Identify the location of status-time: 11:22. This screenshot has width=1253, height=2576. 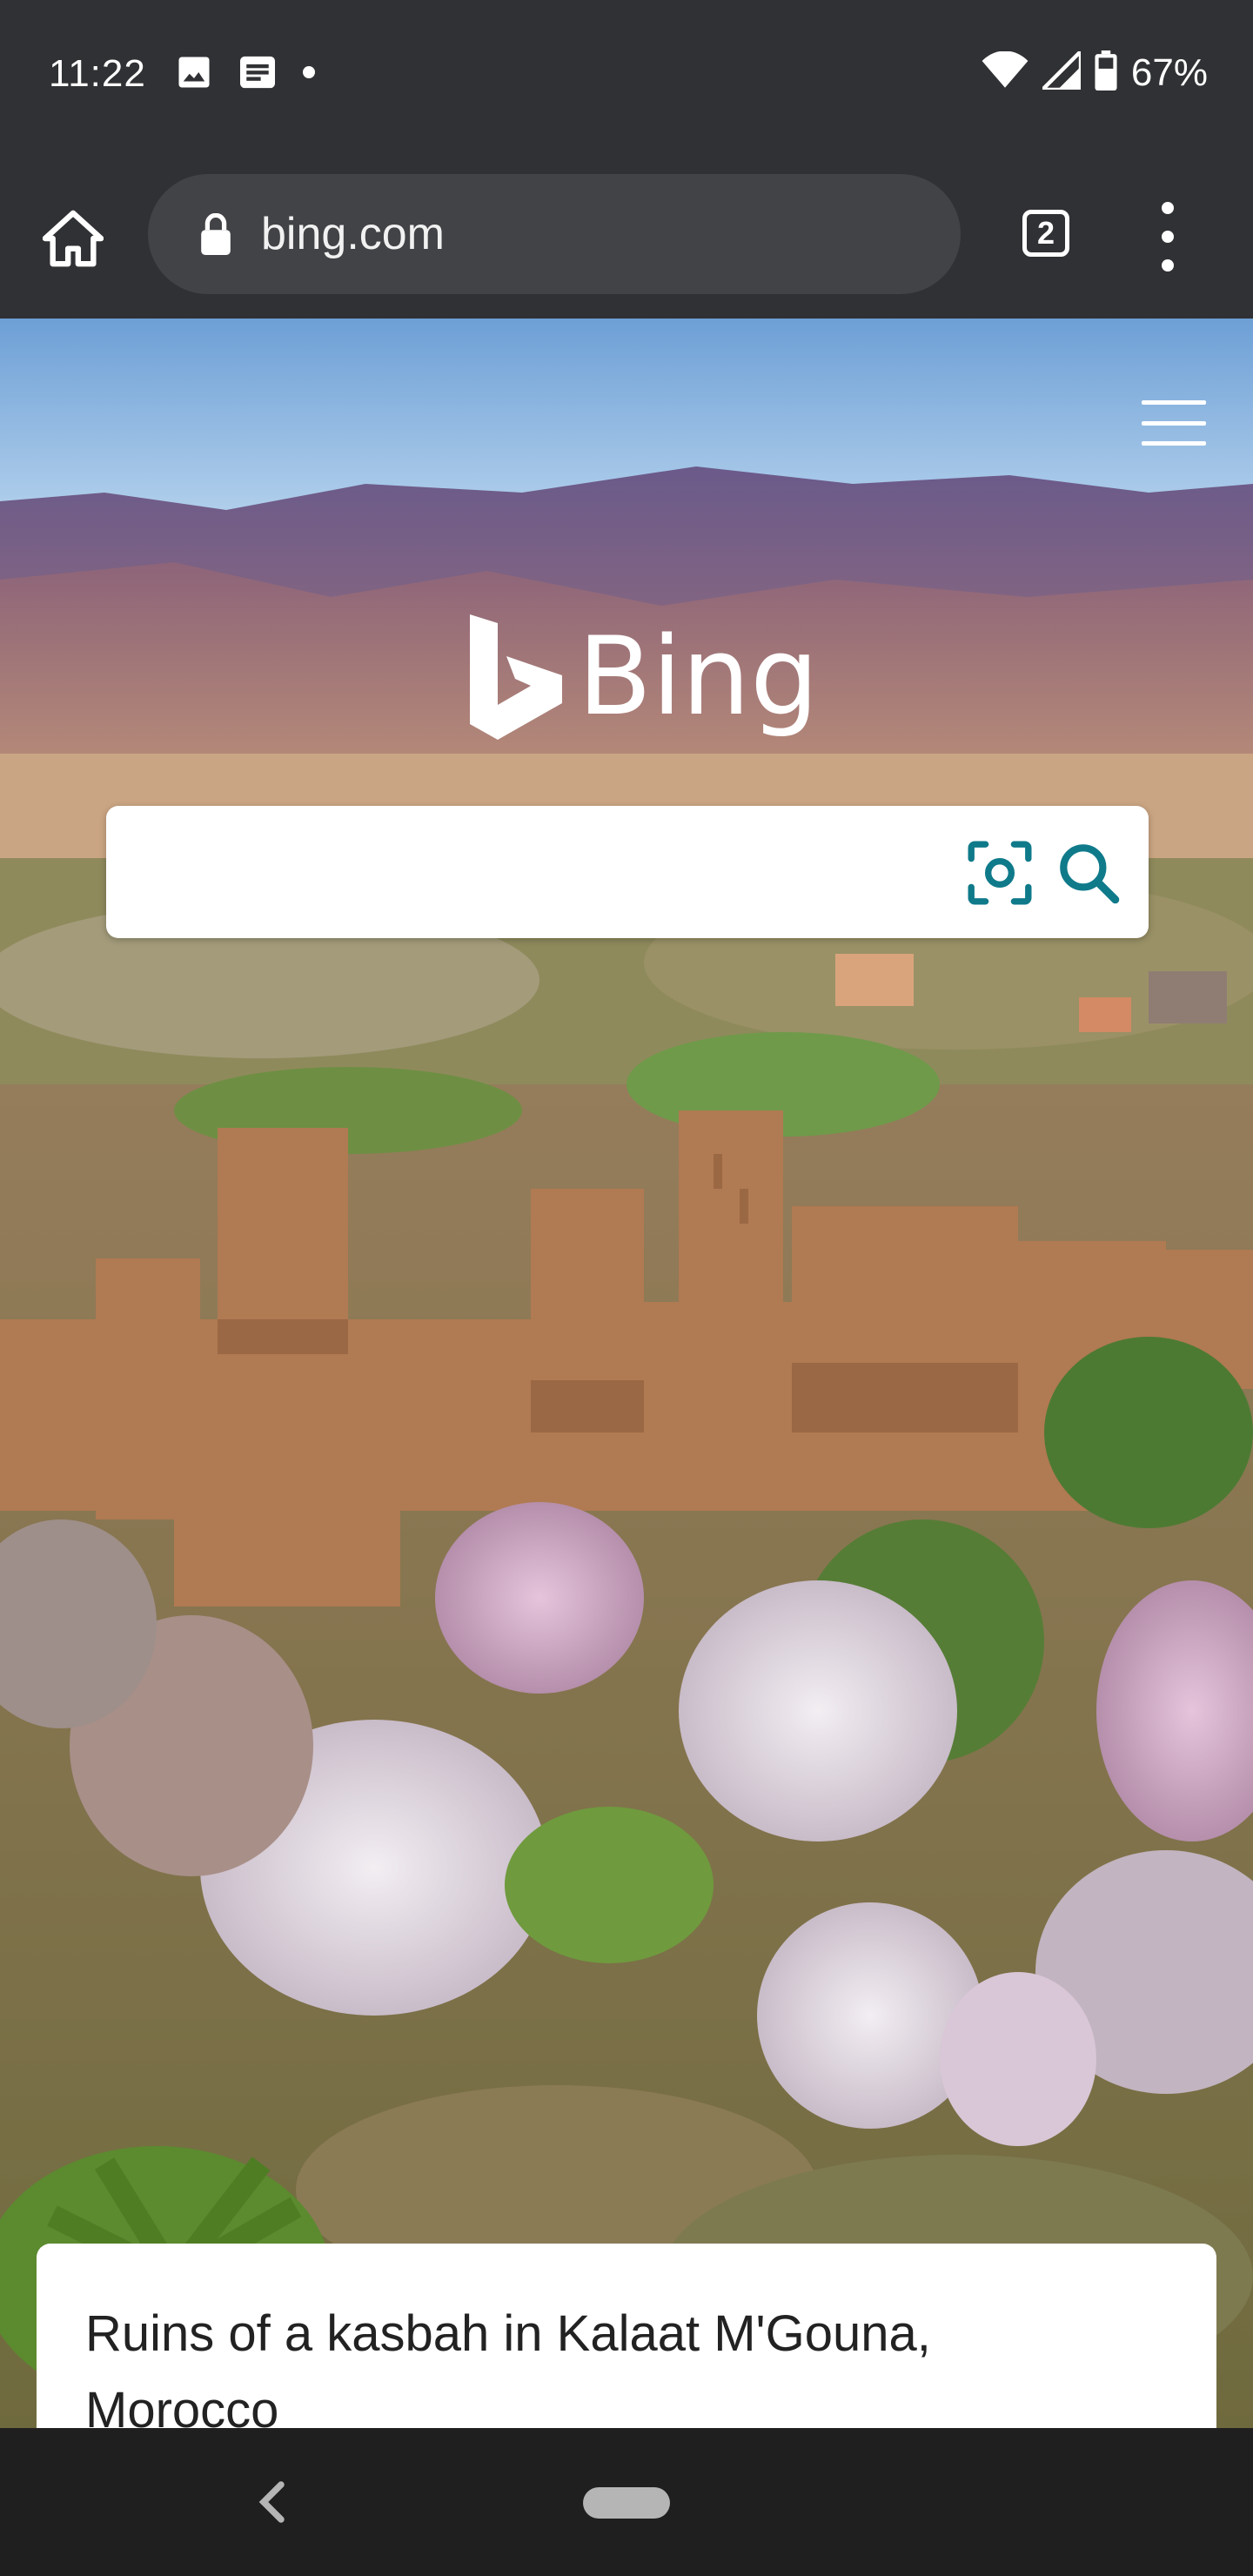
(97, 73).